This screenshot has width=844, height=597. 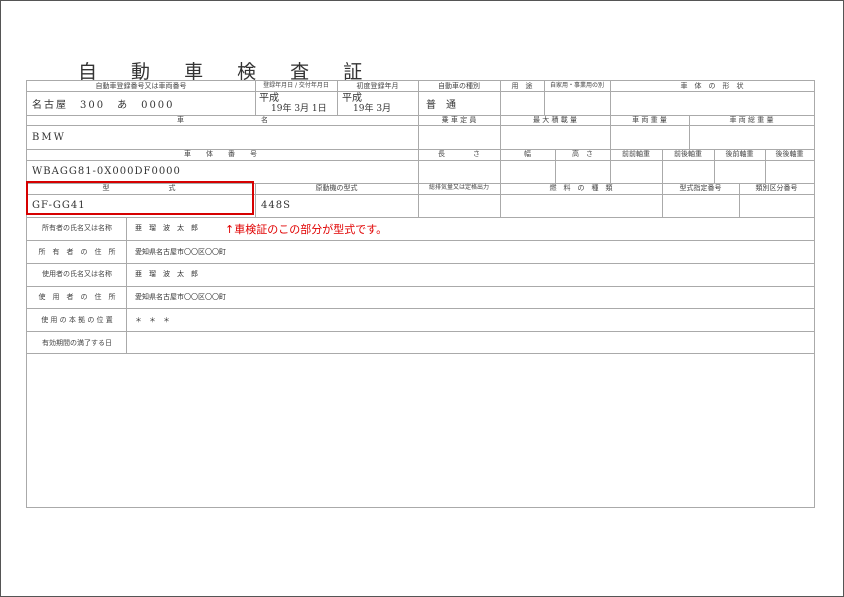 I want to click on body-shape-label: 車 体 の 形 状, so click(x=712, y=86).